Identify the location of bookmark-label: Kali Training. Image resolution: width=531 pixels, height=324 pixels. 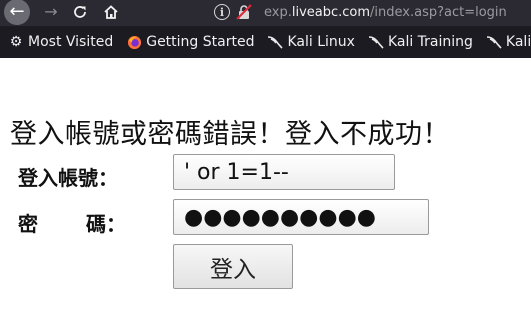
(430, 42).